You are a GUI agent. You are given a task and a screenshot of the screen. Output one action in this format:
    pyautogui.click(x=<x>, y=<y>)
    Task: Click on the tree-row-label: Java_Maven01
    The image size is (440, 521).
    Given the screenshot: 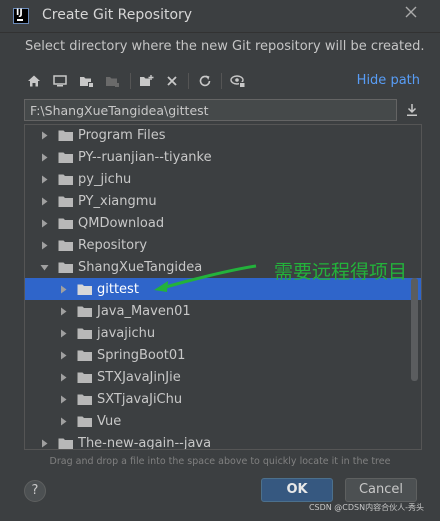 What is the action you would take?
    pyautogui.click(x=144, y=311)
    